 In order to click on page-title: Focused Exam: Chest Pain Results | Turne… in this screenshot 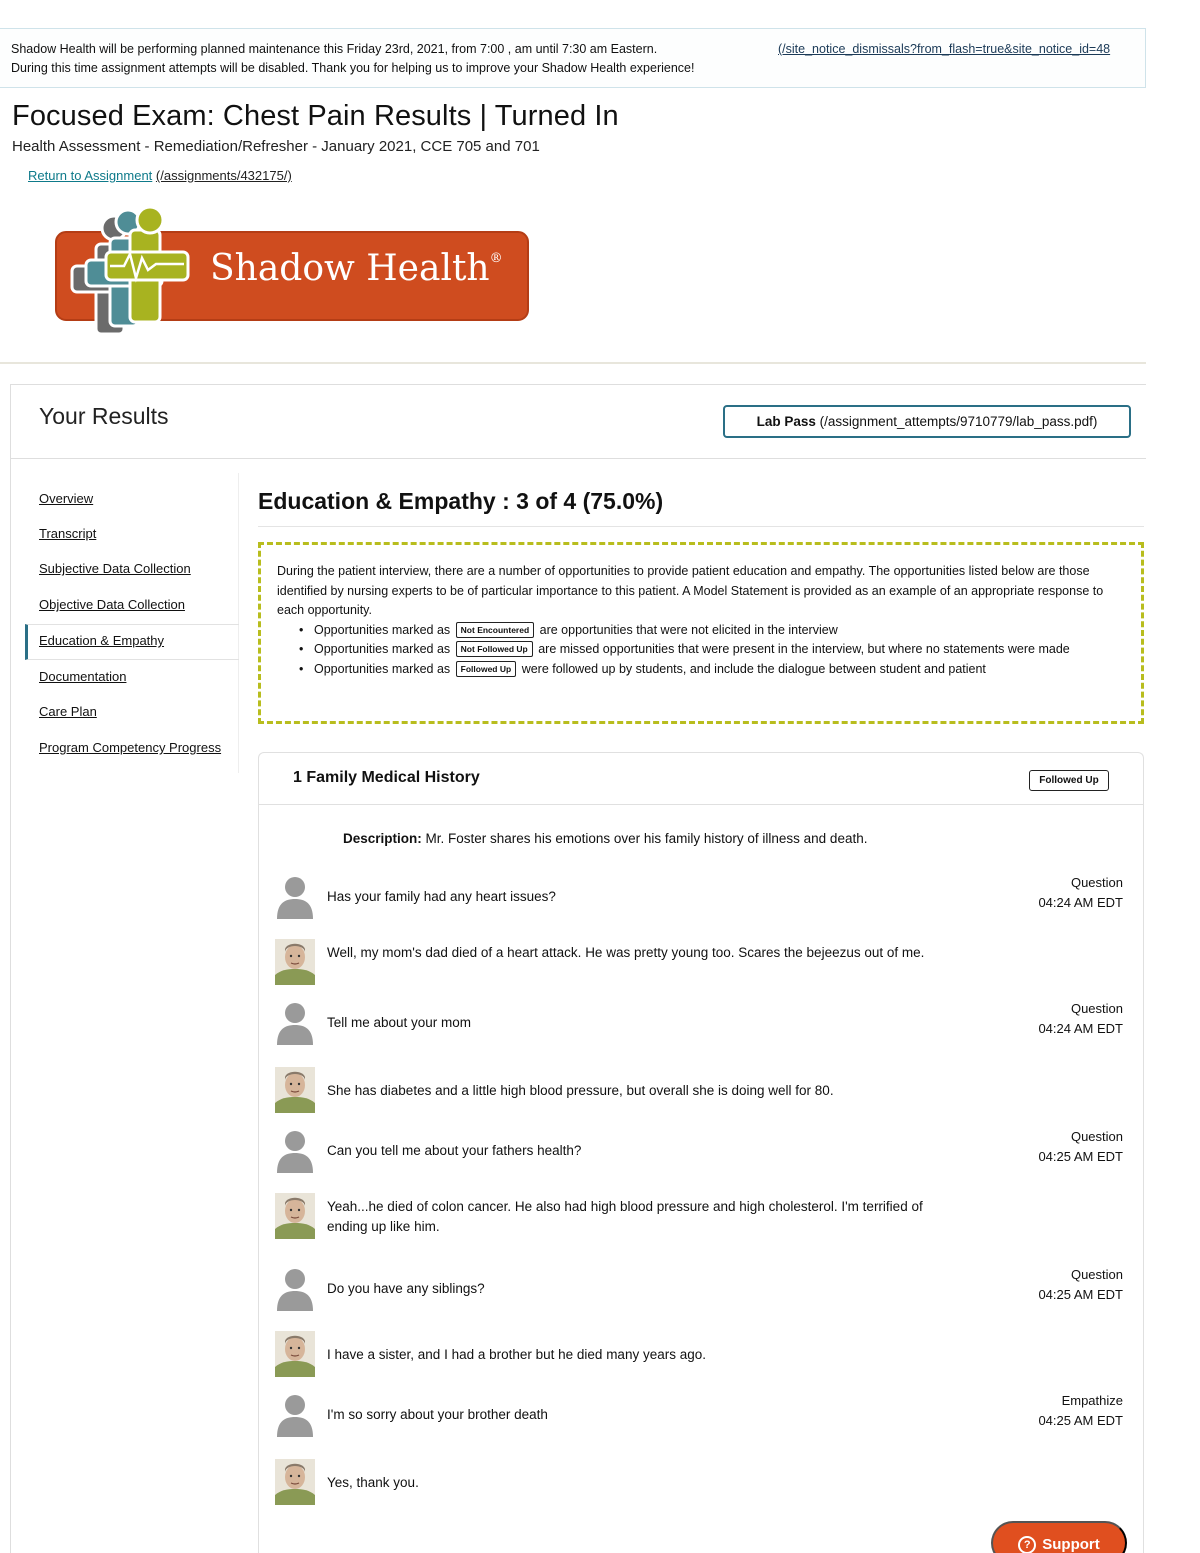, I will do `click(315, 116)`.